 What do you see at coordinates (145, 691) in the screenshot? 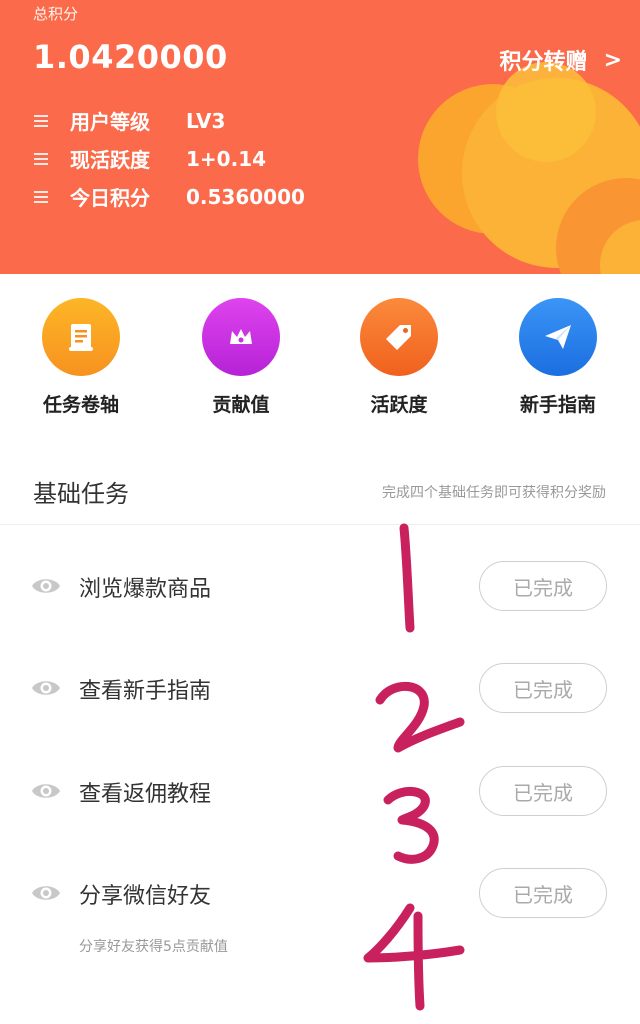
I see `task-name: 查看新手指南` at bounding box center [145, 691].